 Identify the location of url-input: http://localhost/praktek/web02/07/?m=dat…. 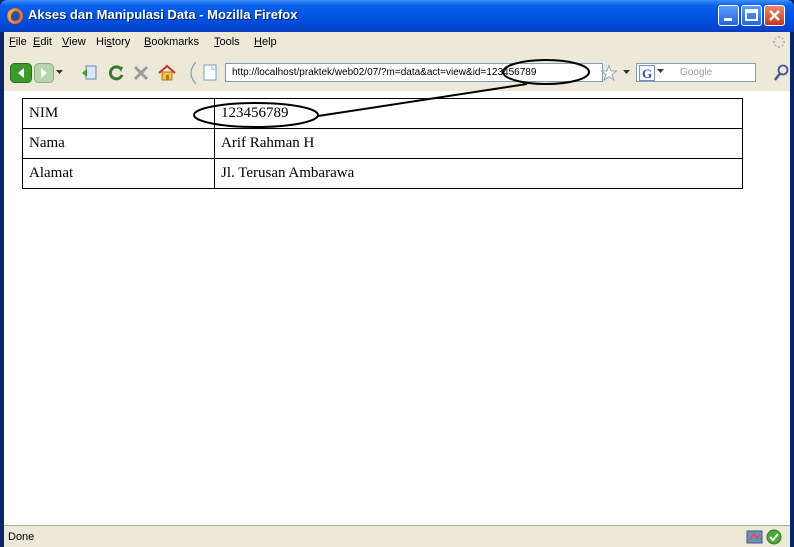
(414, 72).